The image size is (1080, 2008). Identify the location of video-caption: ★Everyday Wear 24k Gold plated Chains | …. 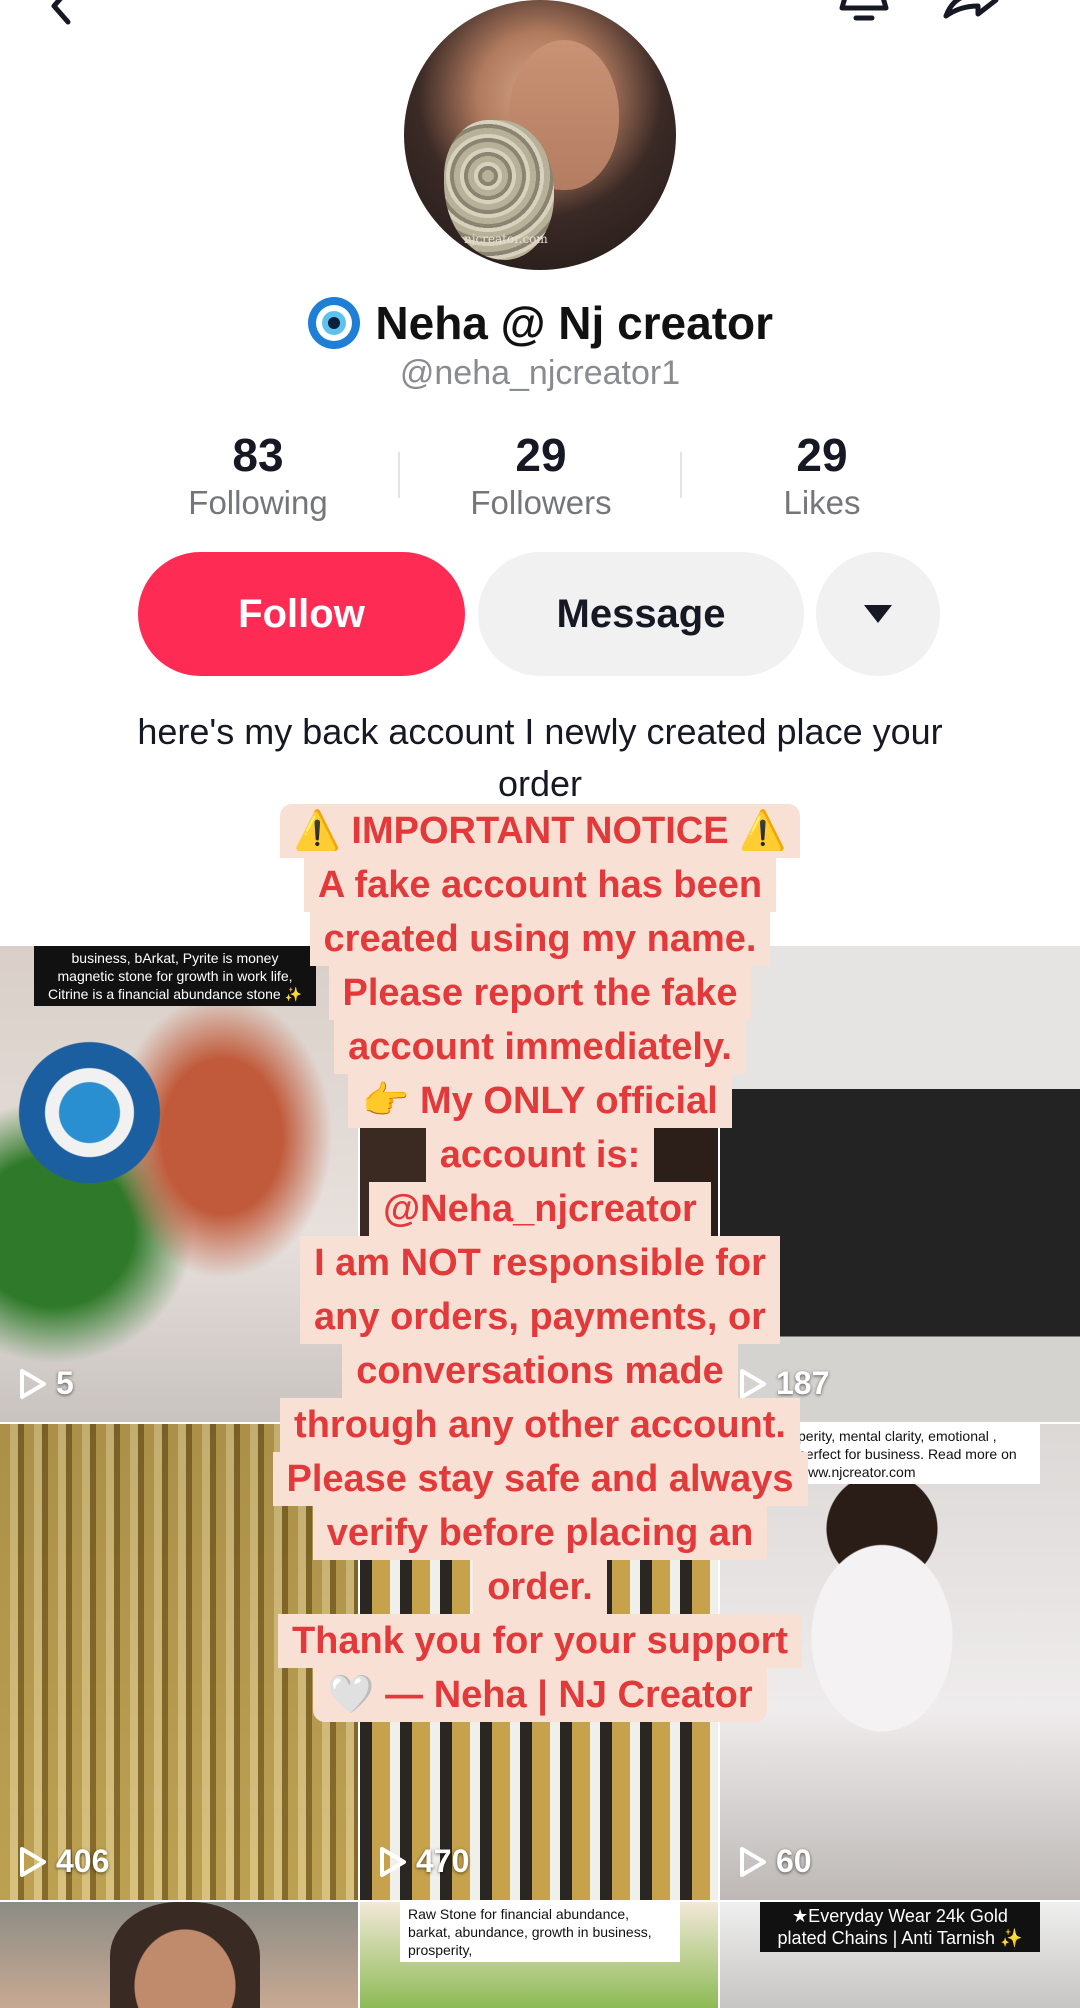
(900, 1927).